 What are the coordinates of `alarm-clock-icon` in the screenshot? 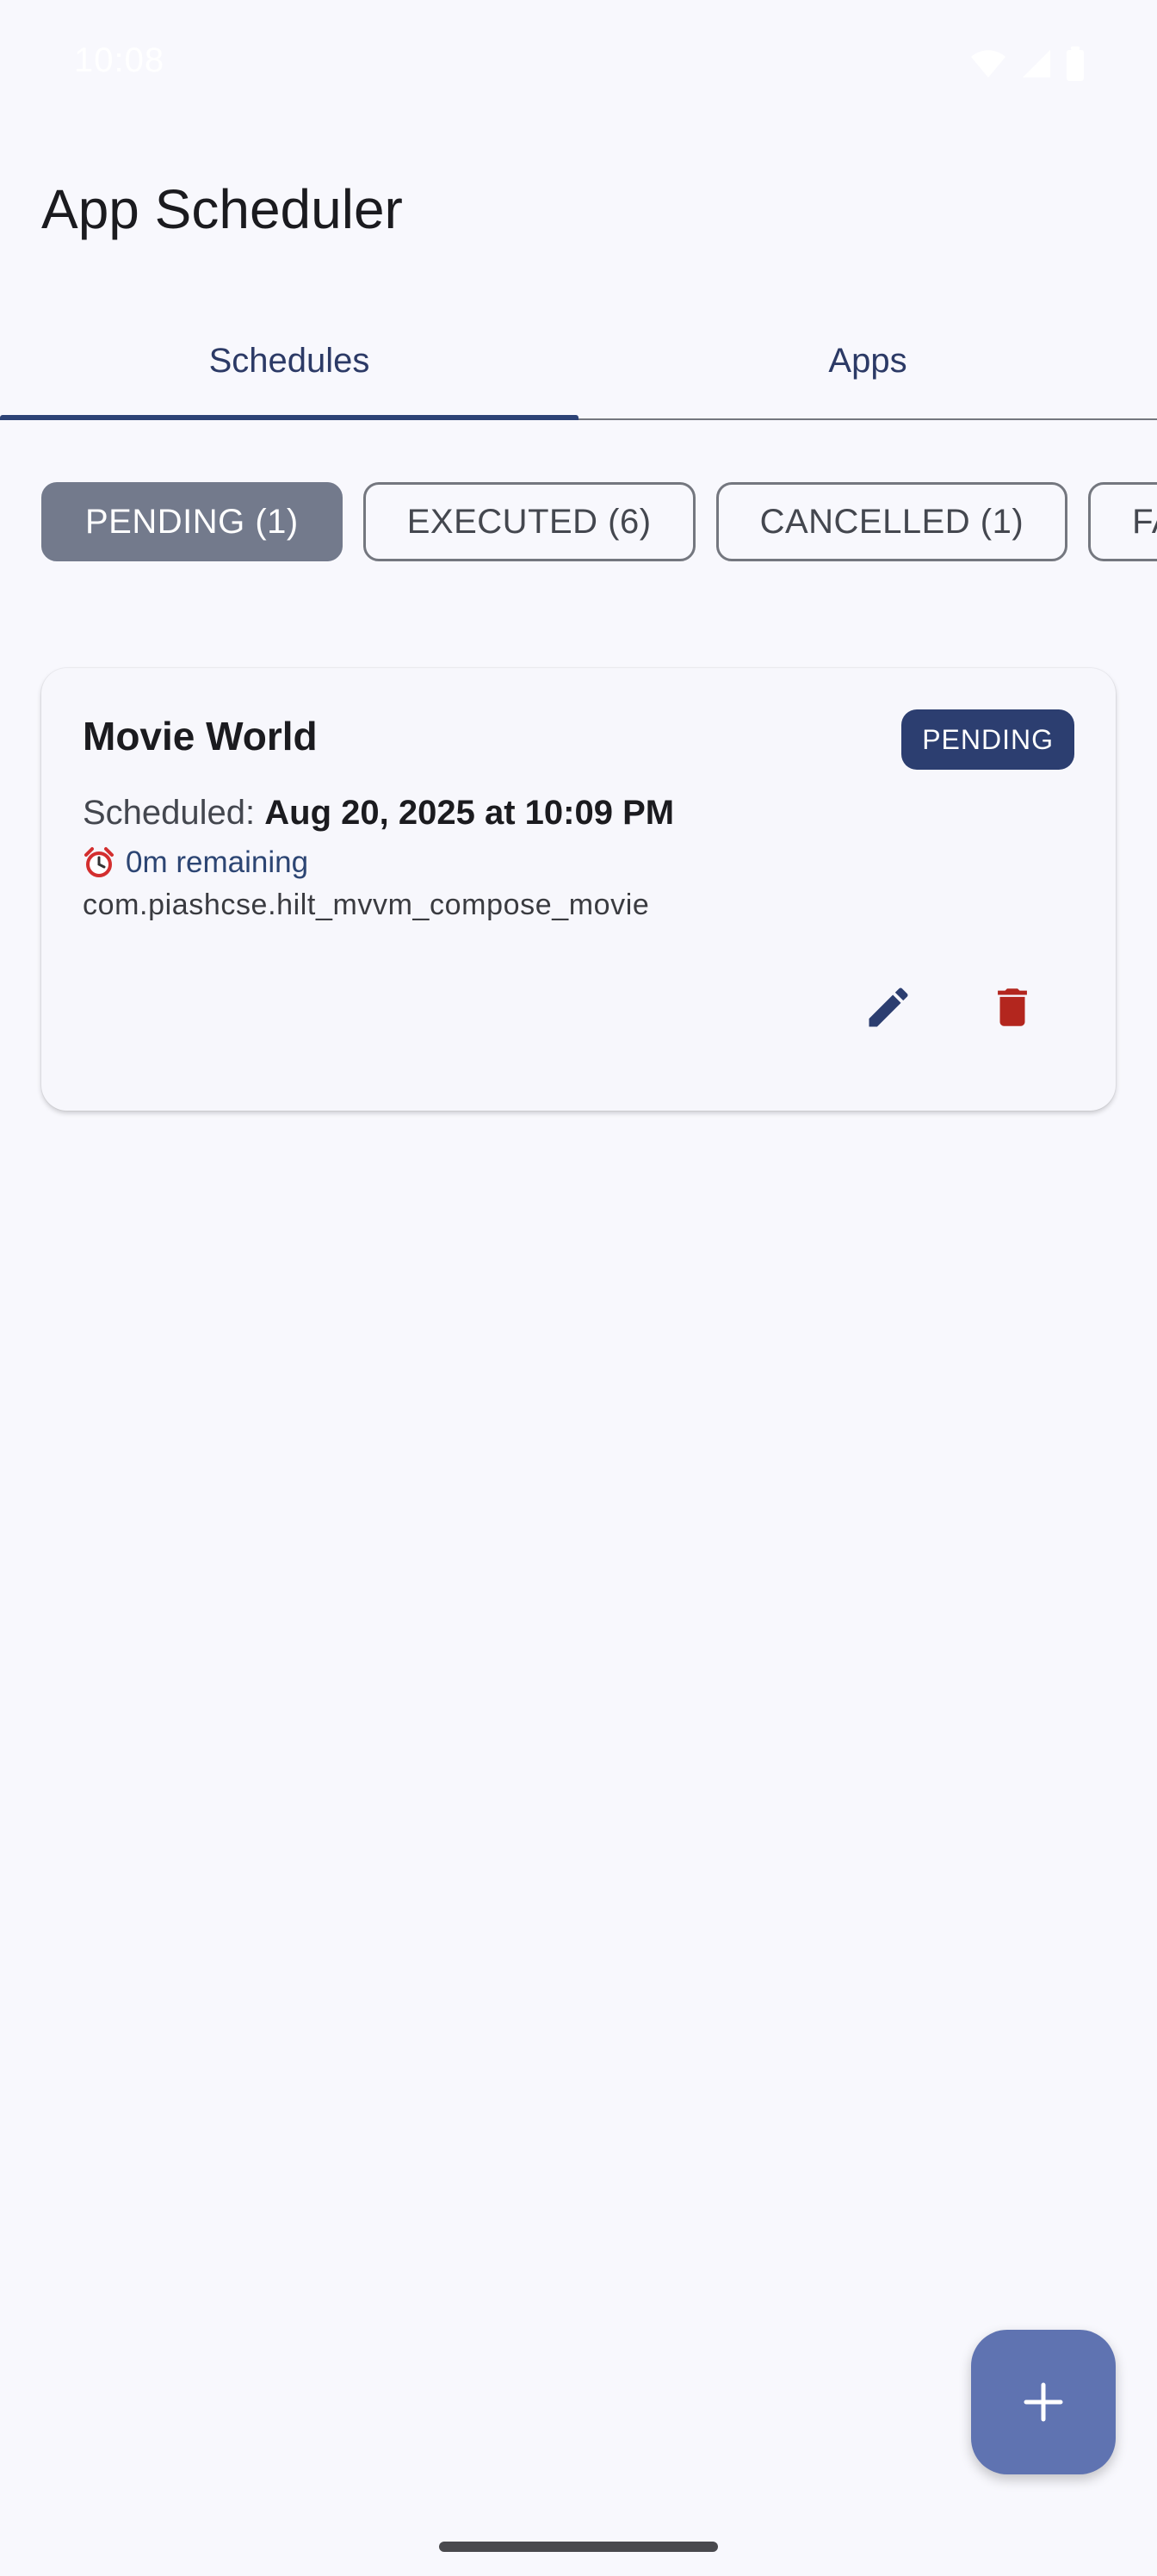 It's located at (99, 862).